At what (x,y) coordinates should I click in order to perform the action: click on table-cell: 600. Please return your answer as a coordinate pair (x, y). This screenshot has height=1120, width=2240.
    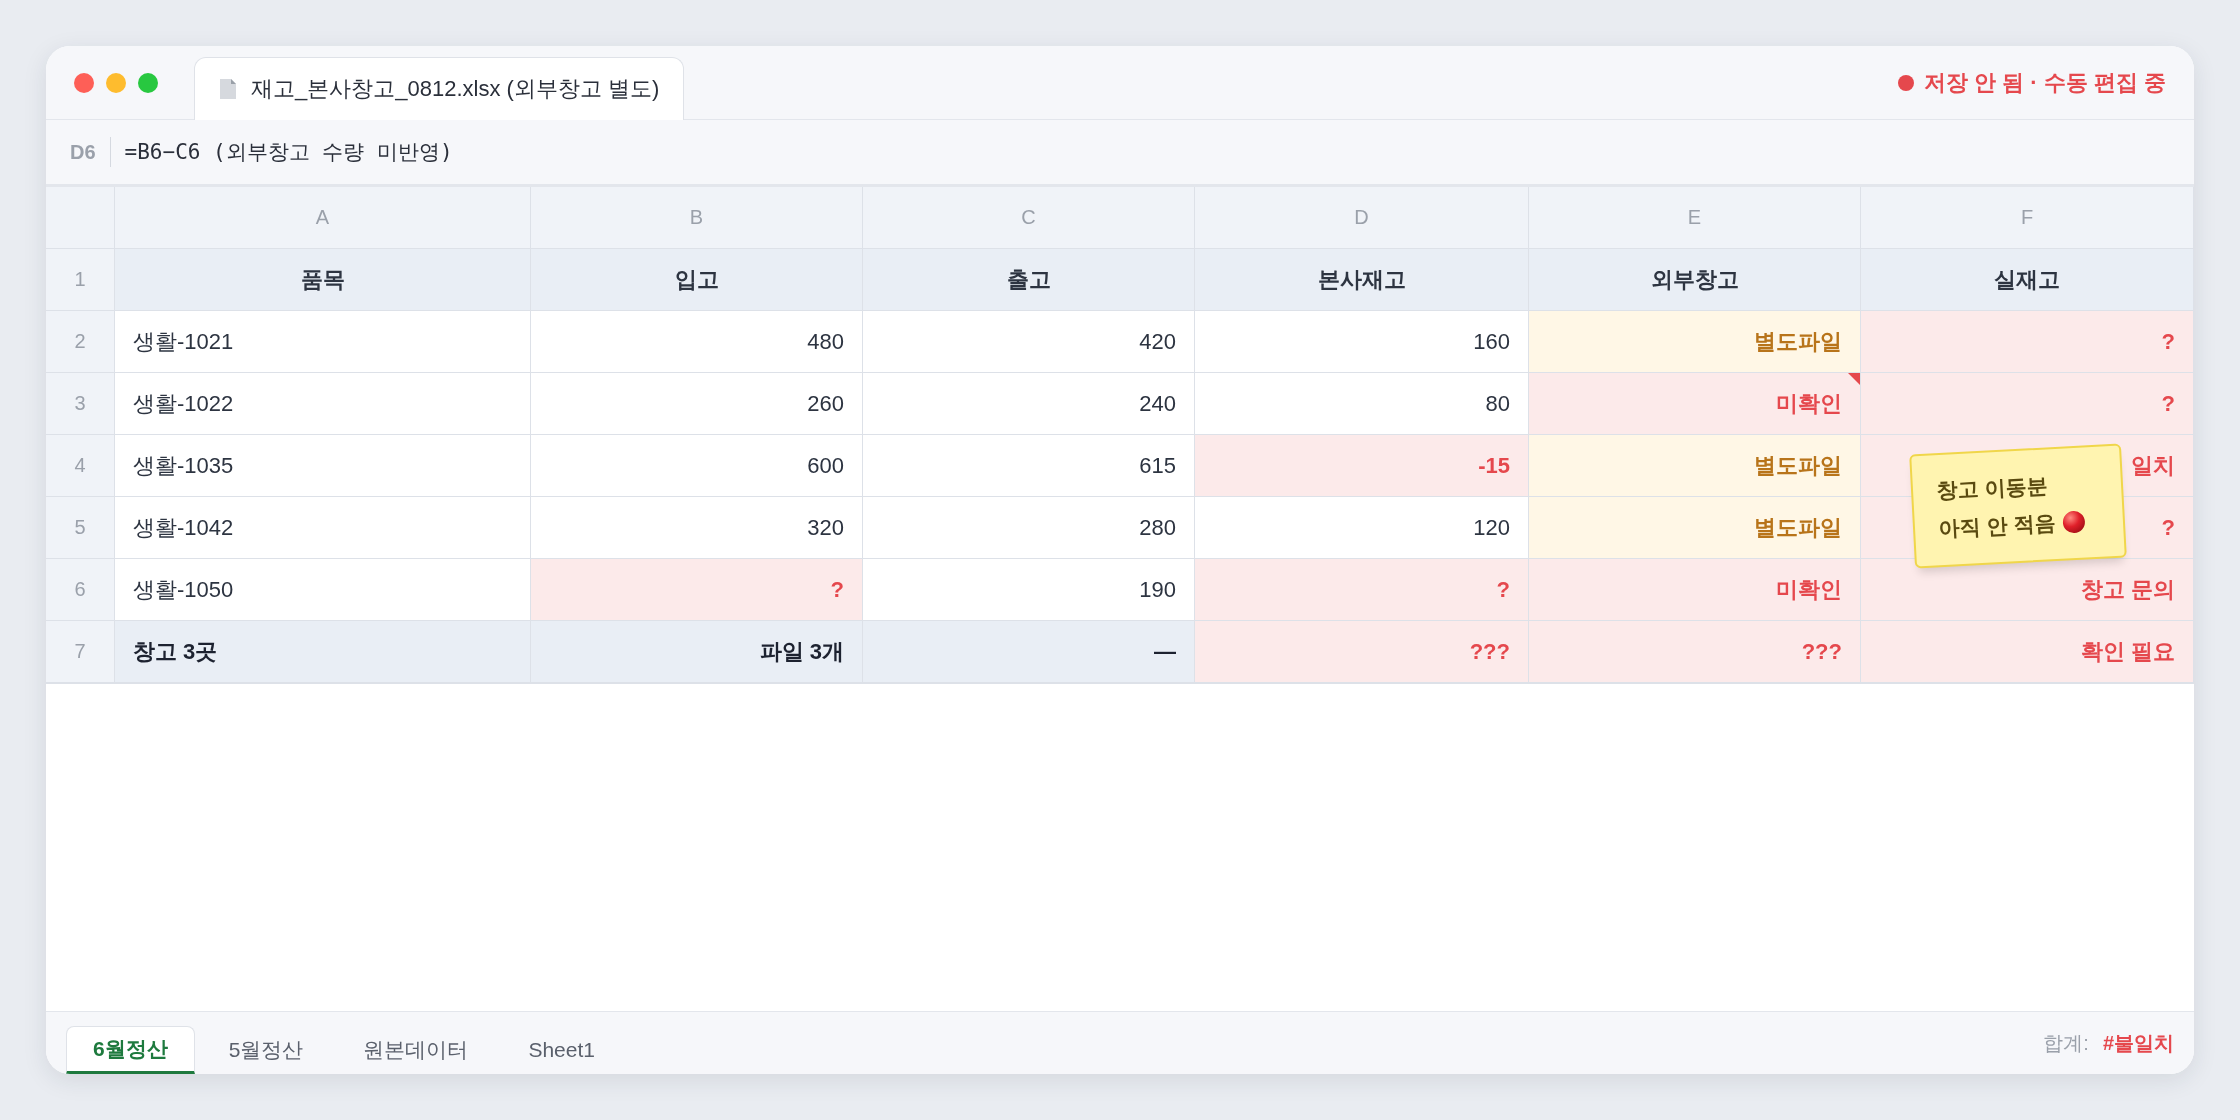
    Looking at the image, I should click on (697, 466).